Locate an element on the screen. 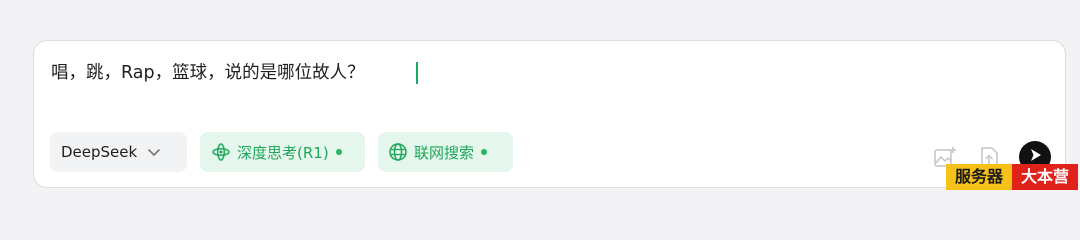 This screenshot has height=240, width=1080. globe-icon is located at coordinates (398, 152).